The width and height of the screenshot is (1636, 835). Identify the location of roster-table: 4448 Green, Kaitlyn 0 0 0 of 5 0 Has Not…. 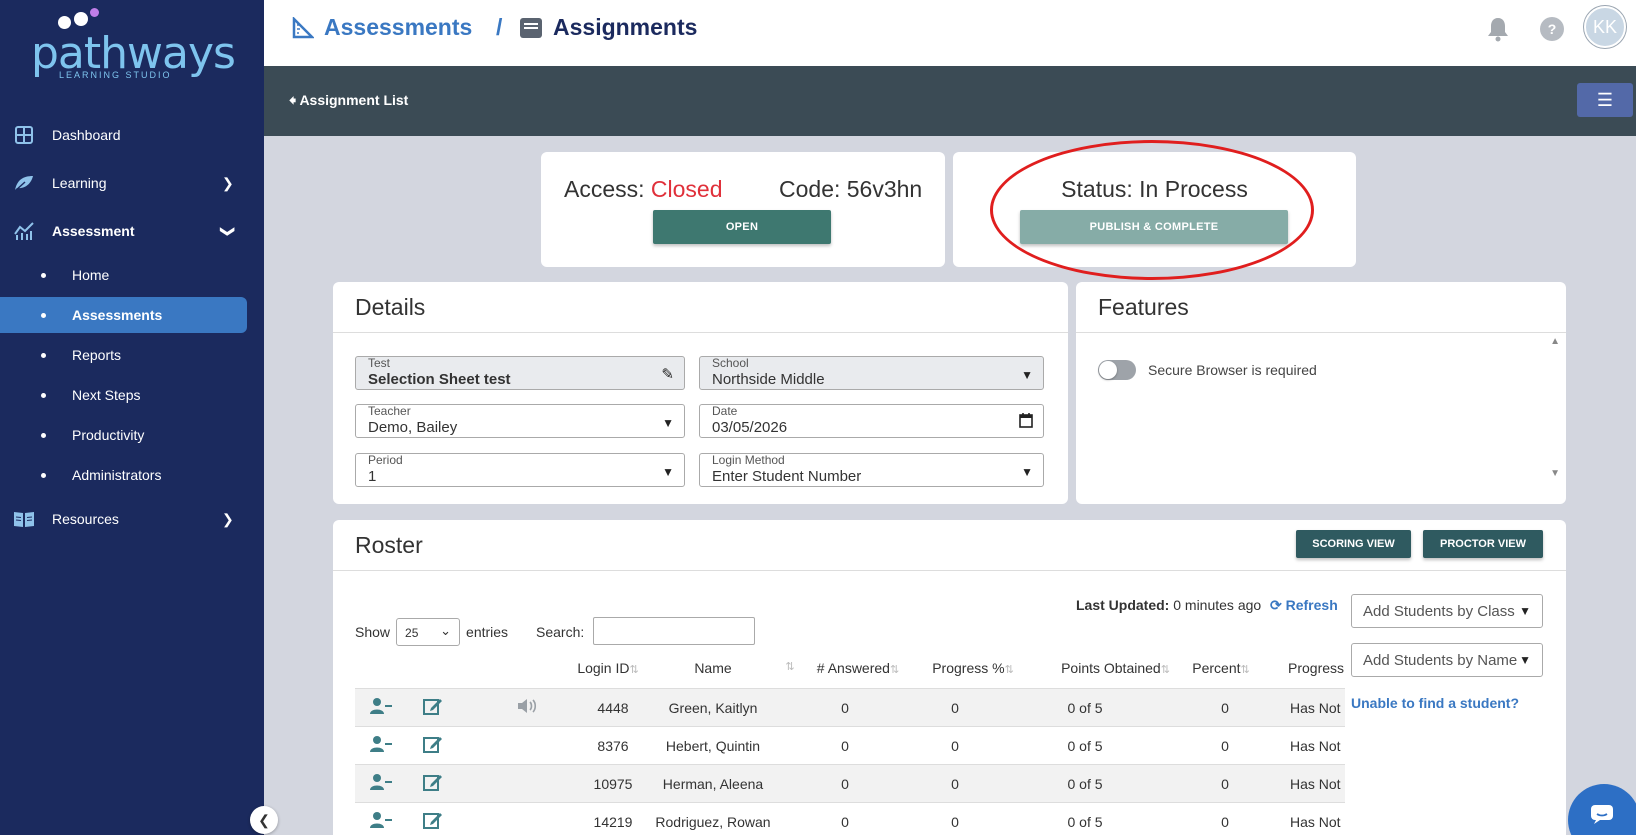
(850, 761).